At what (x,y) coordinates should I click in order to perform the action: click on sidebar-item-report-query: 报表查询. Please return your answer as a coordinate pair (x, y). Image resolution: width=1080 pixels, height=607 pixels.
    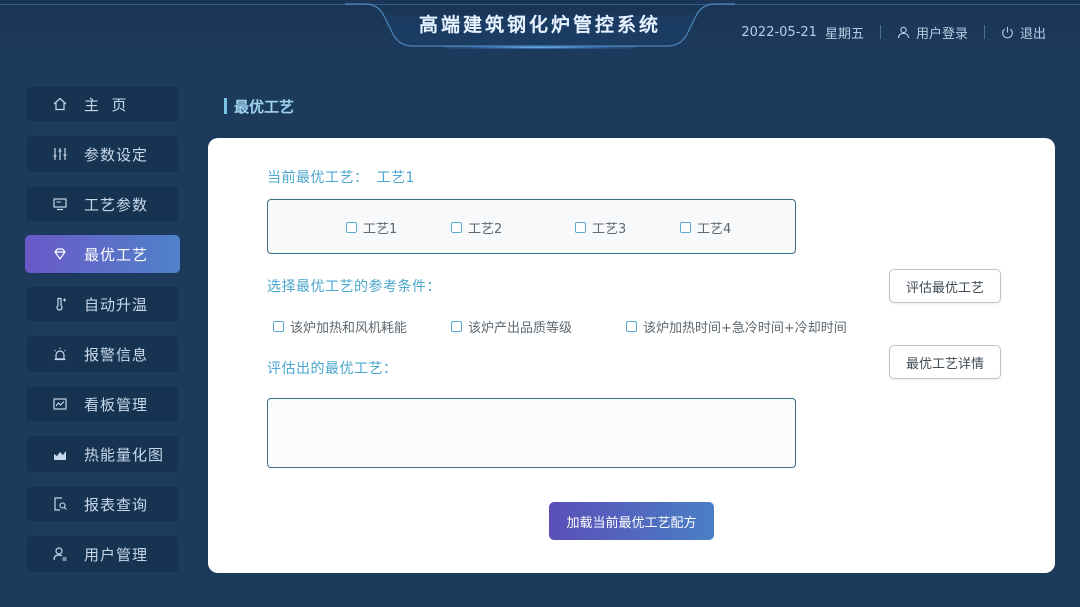
    Looking at the image, I should click on (102, 504).